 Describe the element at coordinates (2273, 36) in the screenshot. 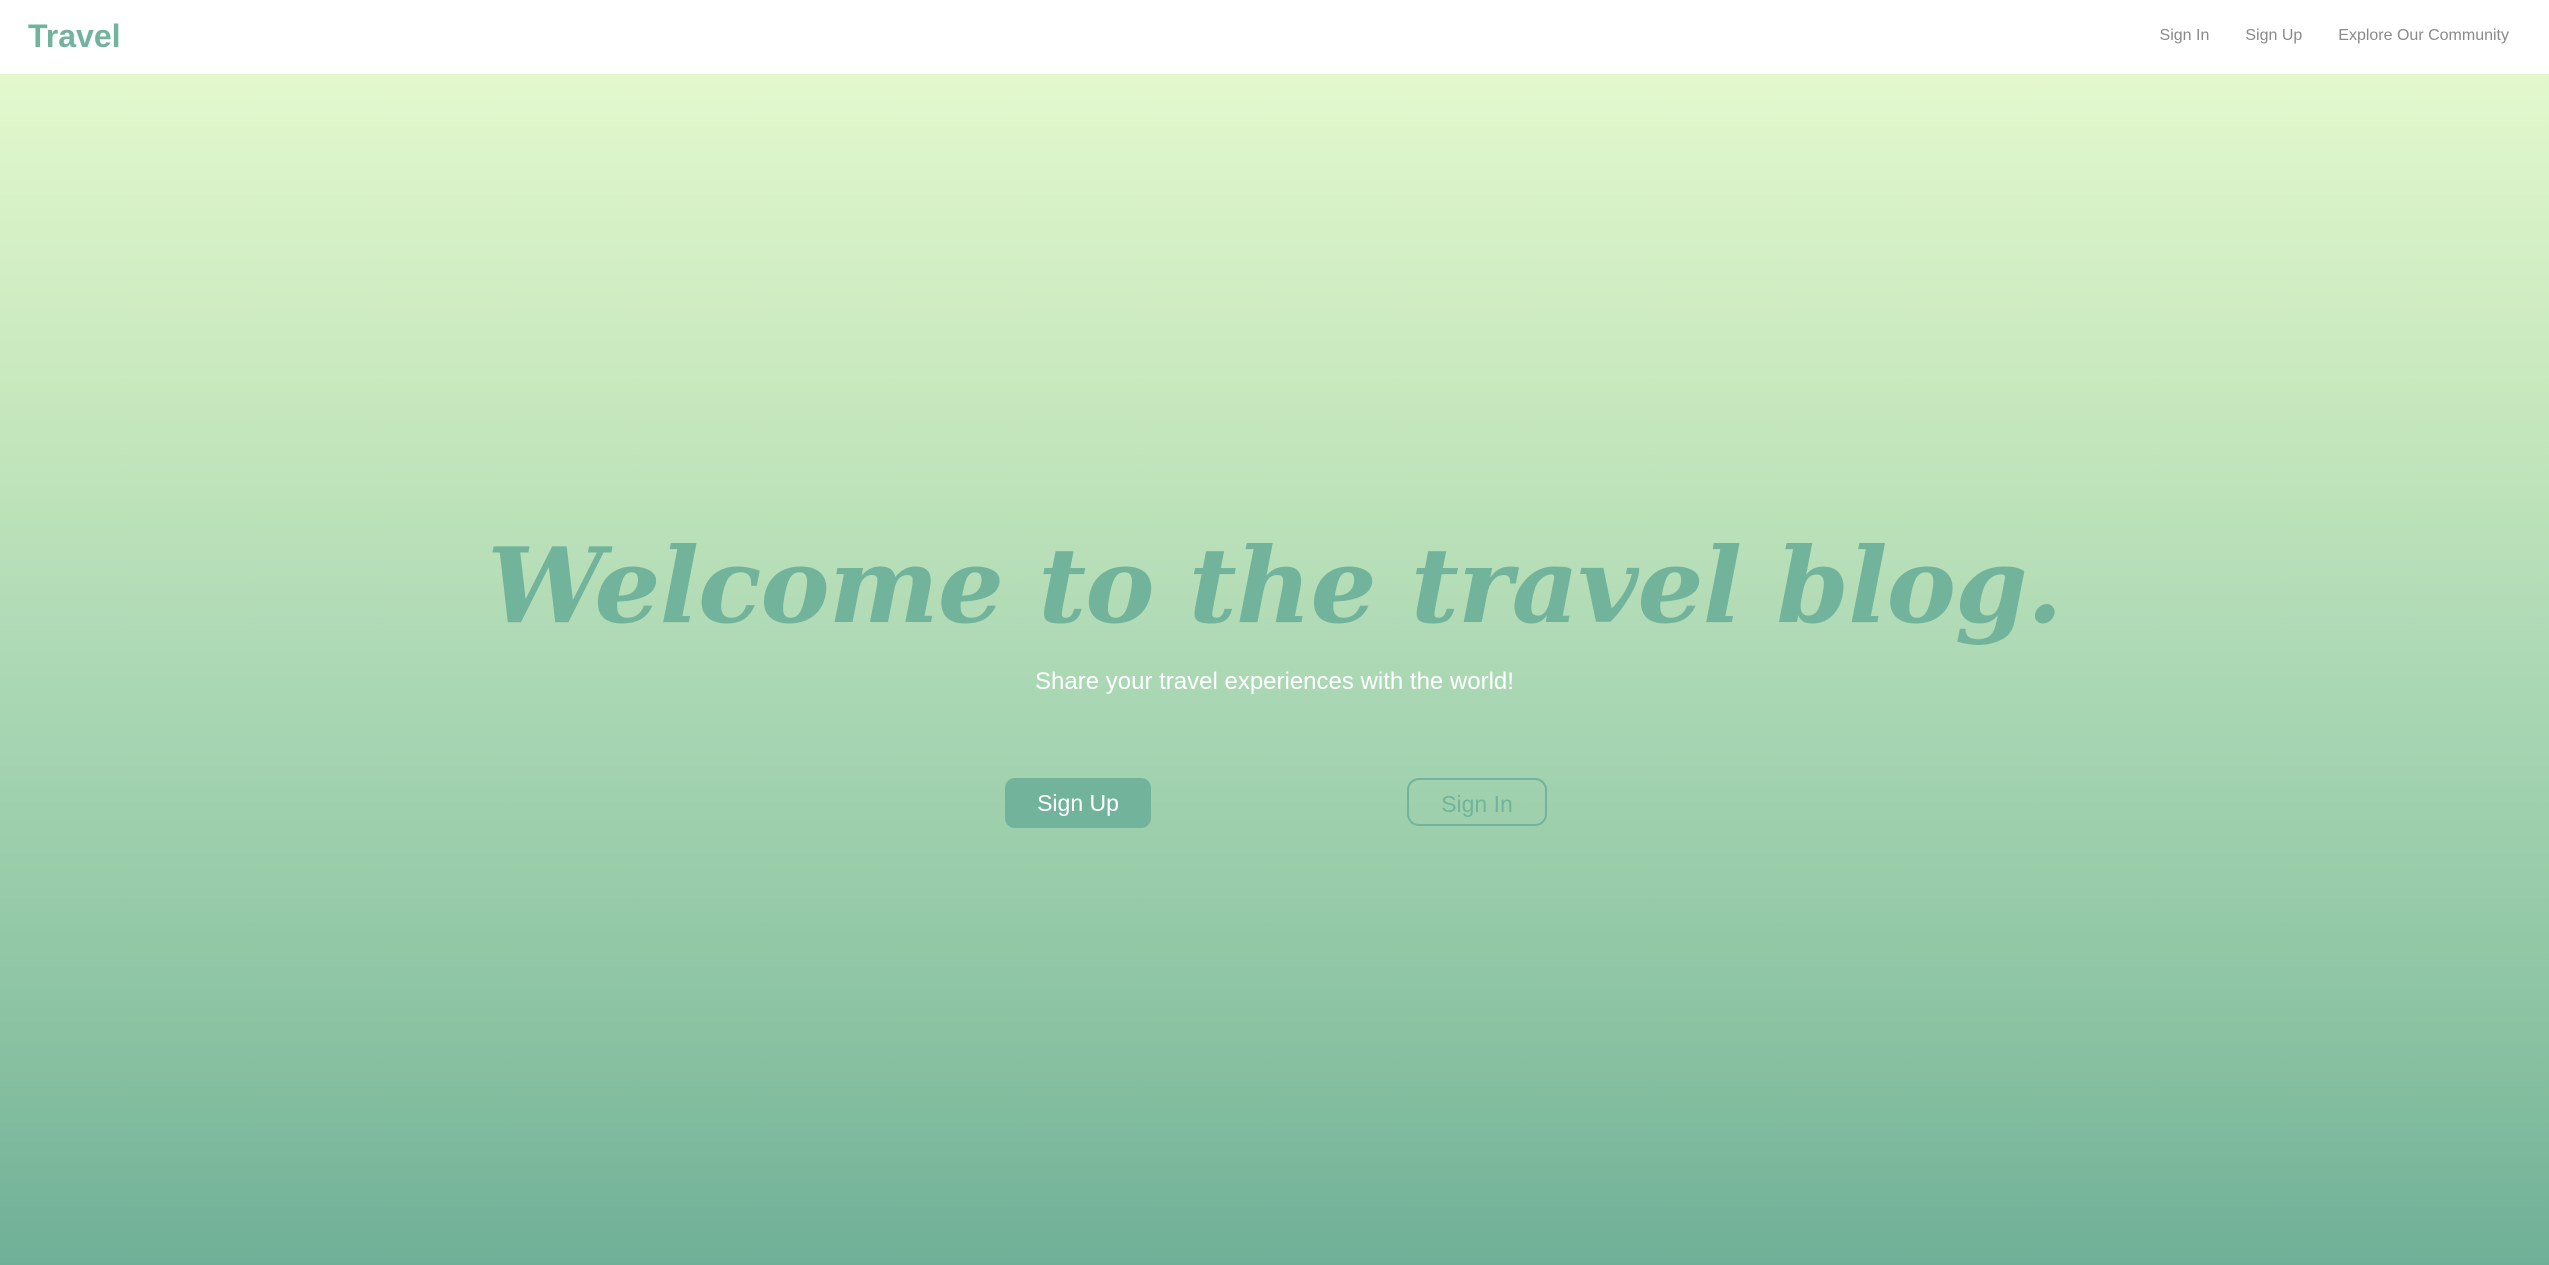

I see `nav-link-sign-up: Sign Up` at that location.